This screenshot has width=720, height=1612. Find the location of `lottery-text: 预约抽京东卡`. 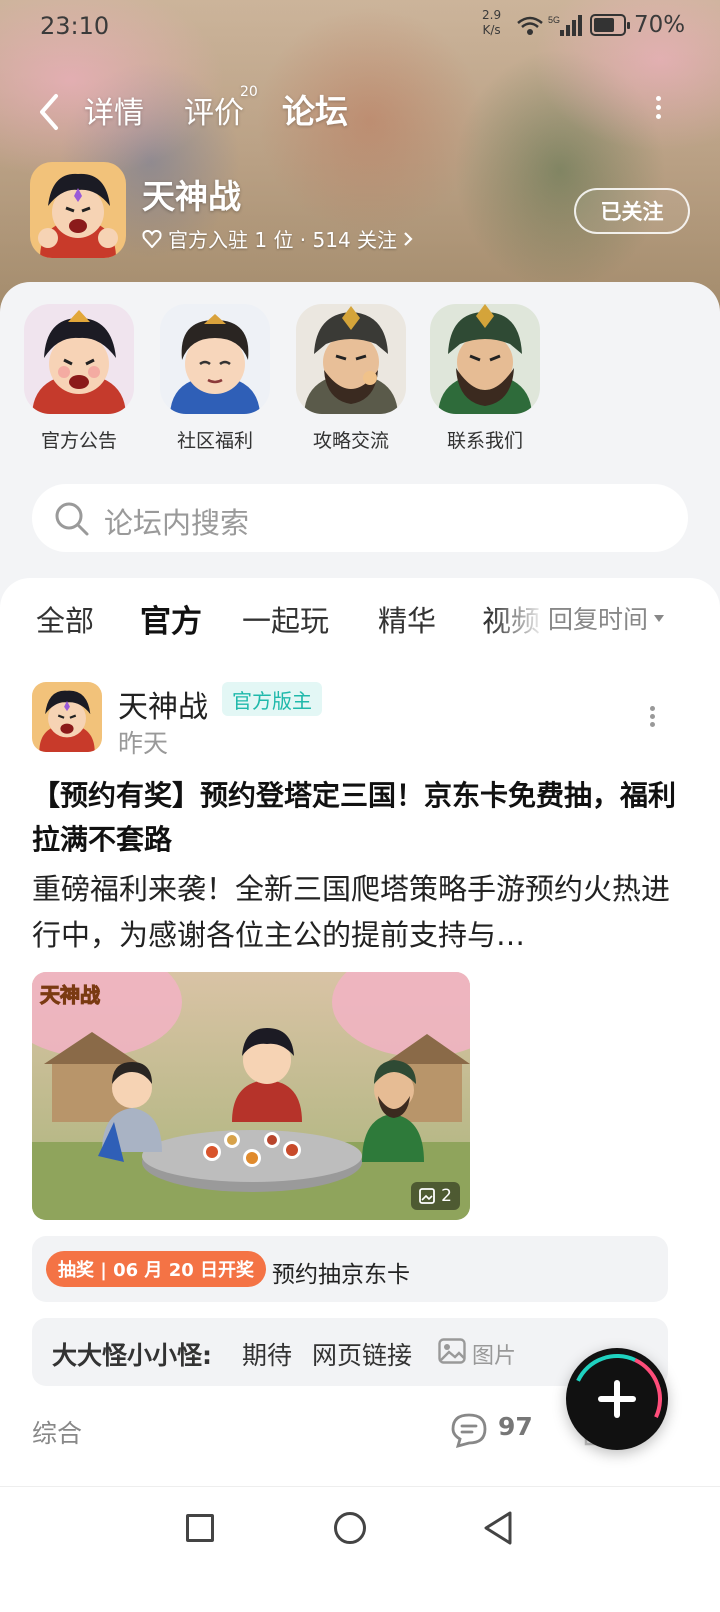

lottery-text: 预约抽京东卡 is located at coordinates (341, 1275).